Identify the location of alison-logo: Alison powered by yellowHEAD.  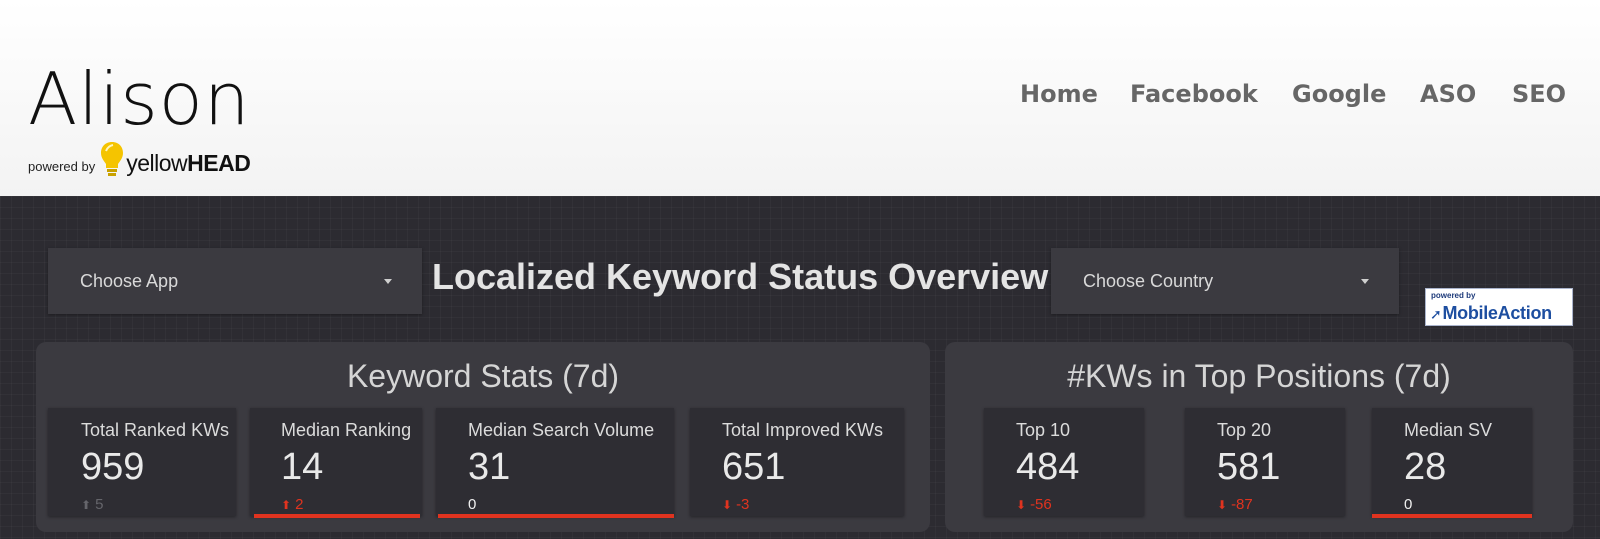
(139, 118).